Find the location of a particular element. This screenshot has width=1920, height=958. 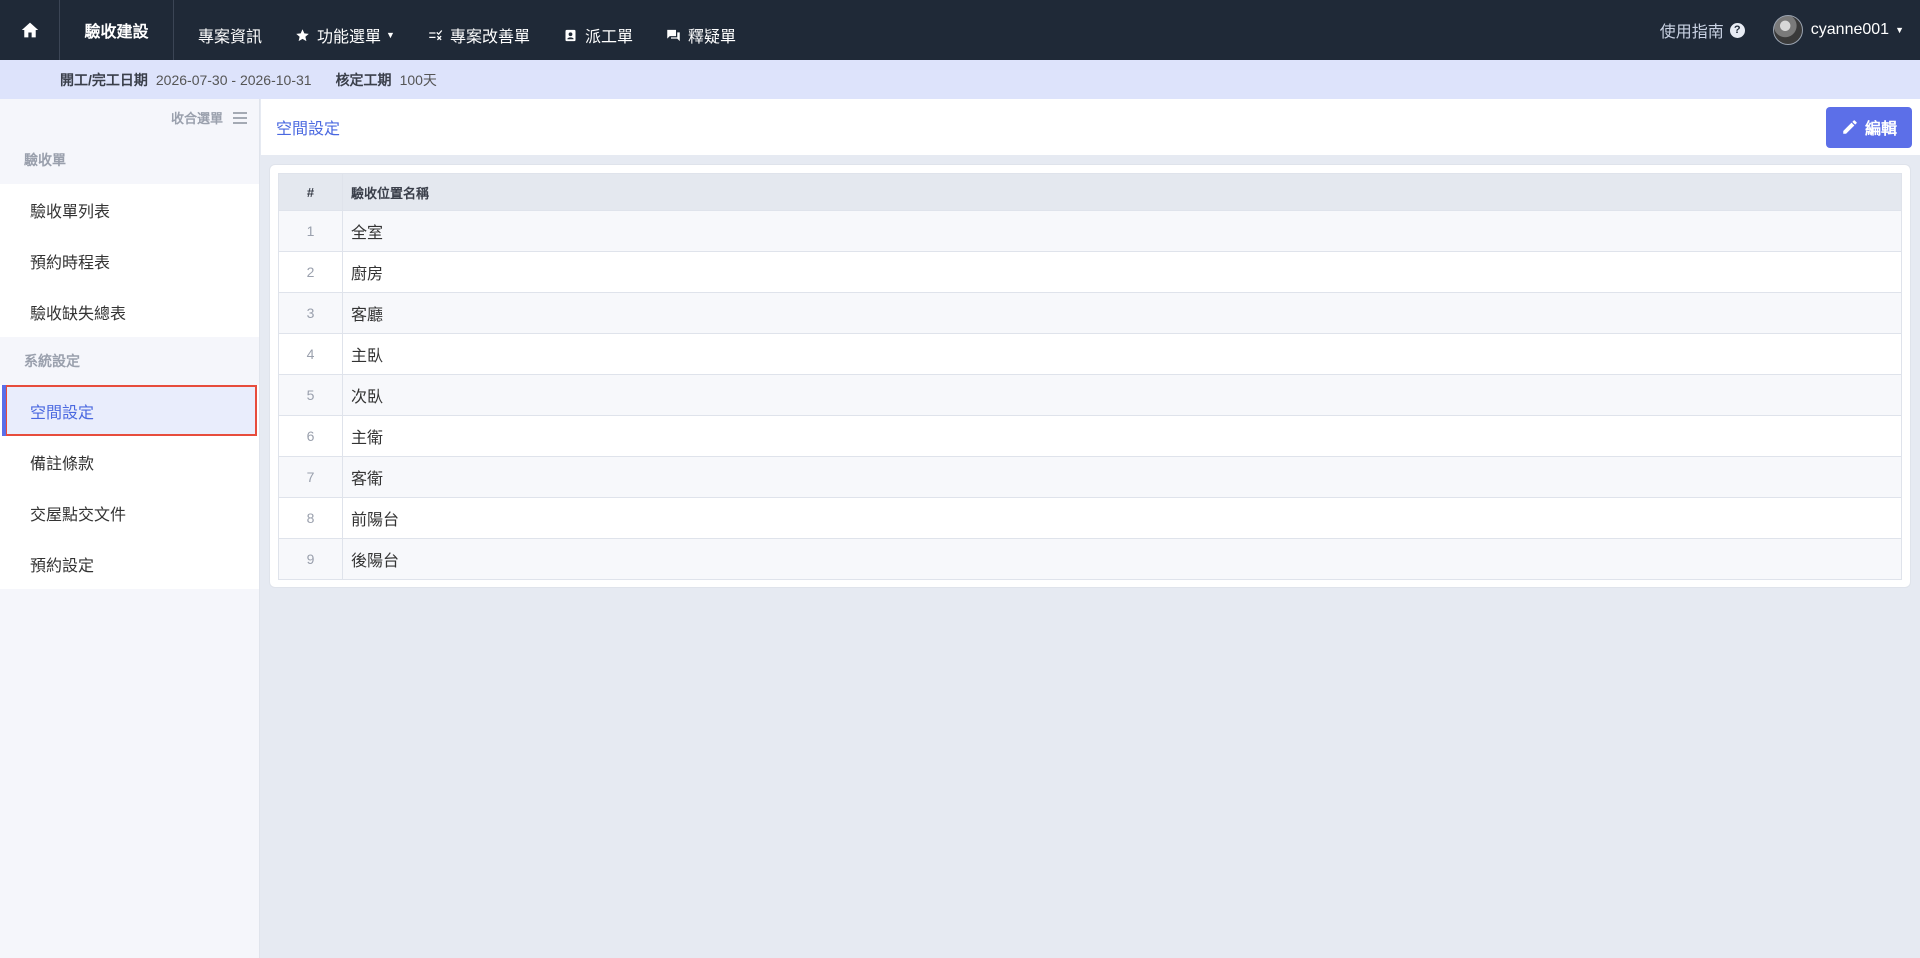

nav-label: 派工單 is located at coordinates (608, 37).